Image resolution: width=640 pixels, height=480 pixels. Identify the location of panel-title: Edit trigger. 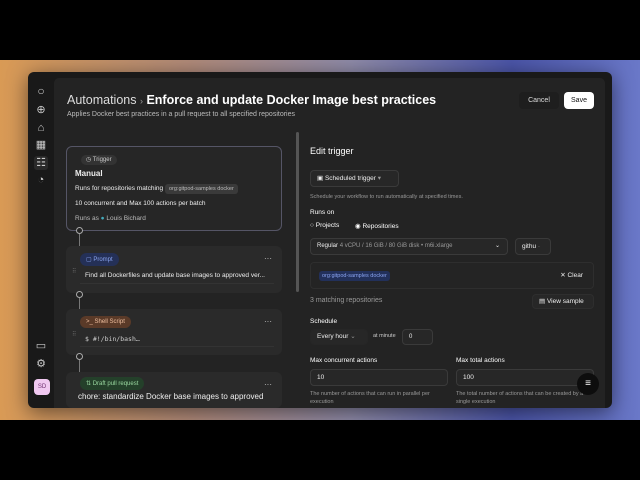
(332, 151).